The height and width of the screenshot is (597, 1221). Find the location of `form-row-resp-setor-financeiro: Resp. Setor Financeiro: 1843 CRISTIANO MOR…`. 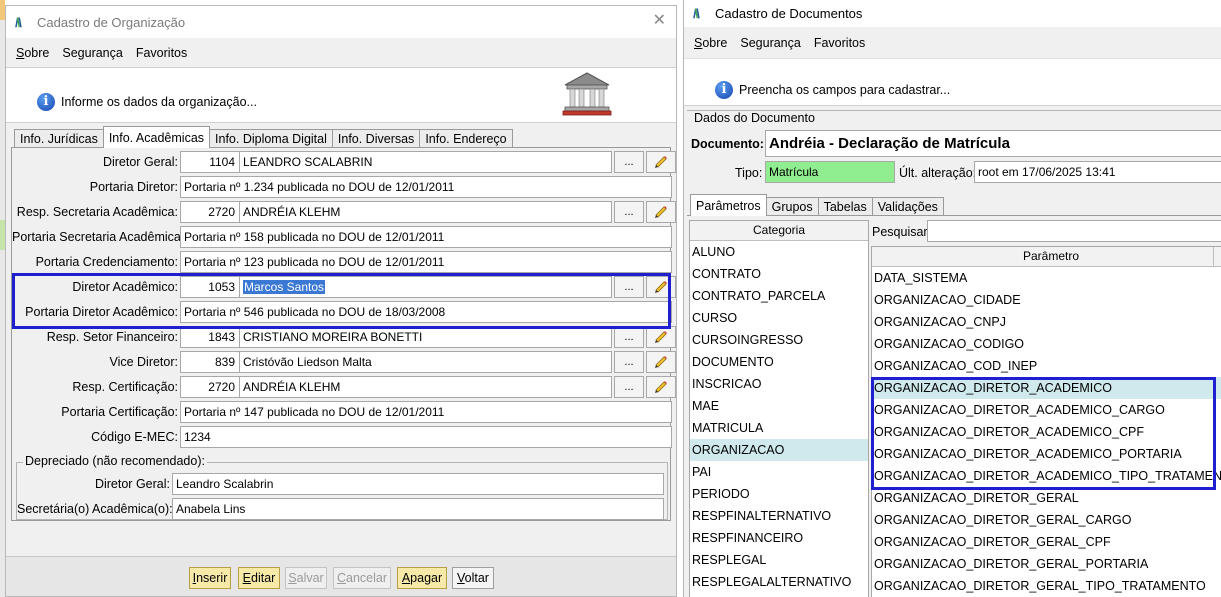

form-row-resp-setor-financeiro: Resp. Setor Financeiro: 1843 CRISTIANO MOR… is located at coordinates (344, 336).